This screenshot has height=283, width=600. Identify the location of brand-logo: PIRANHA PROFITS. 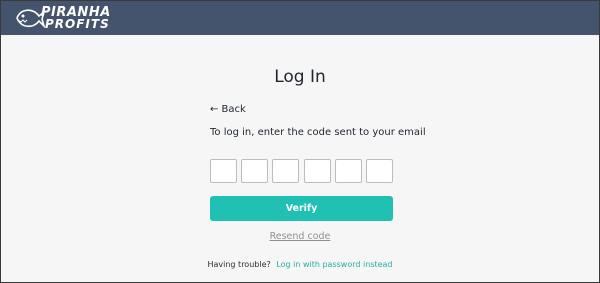
(65, 18).